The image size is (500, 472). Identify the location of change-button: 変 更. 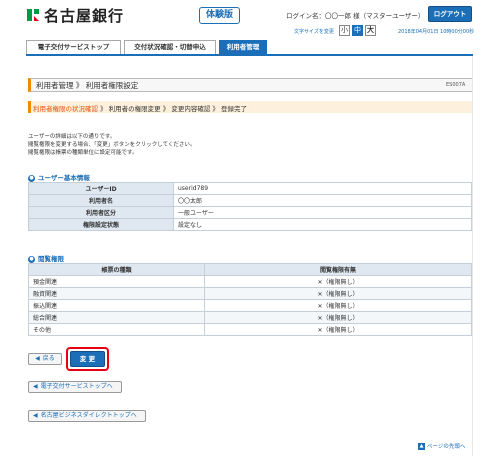
(87, 359).